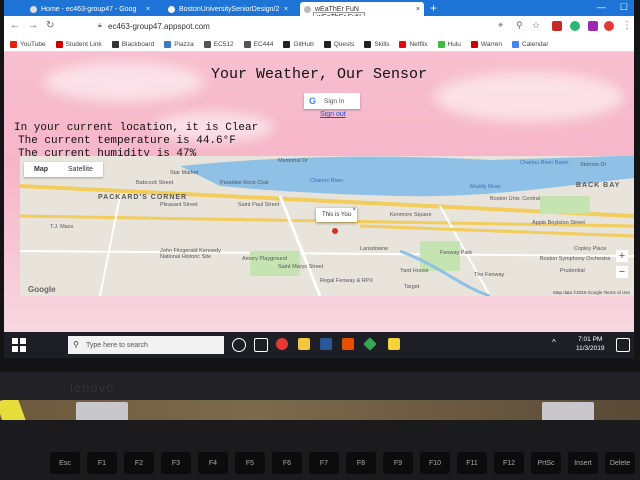 The image size is (640, 480). Describe the element at coordinates (265, 259) in the screenshot. I see `map-place-label: Amory Playground` at that location.